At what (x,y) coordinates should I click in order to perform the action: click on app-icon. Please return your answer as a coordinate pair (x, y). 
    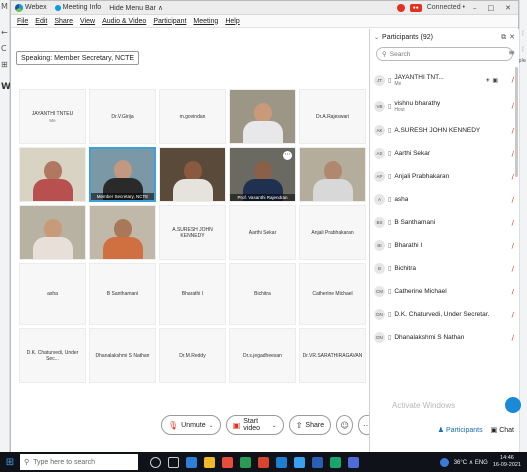
    Looking at the image, I should click on (353, 462).